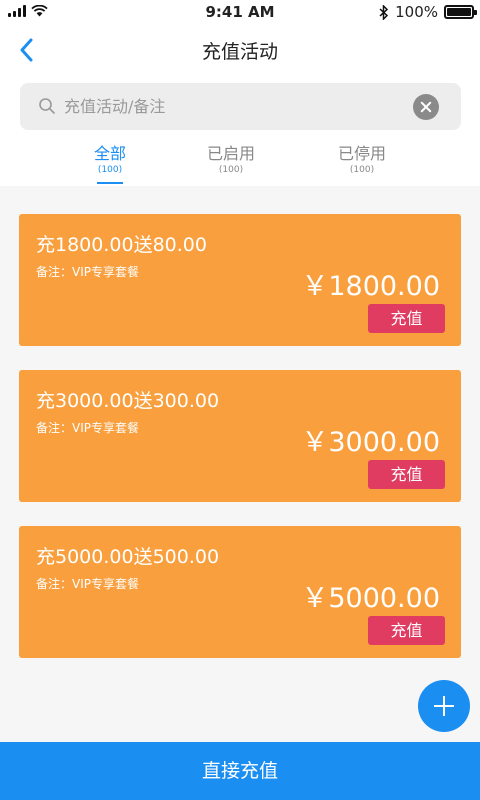 This screenshot has width=480, height=800. I want to click on nav-bar: 充值活动, so click(240, 50).